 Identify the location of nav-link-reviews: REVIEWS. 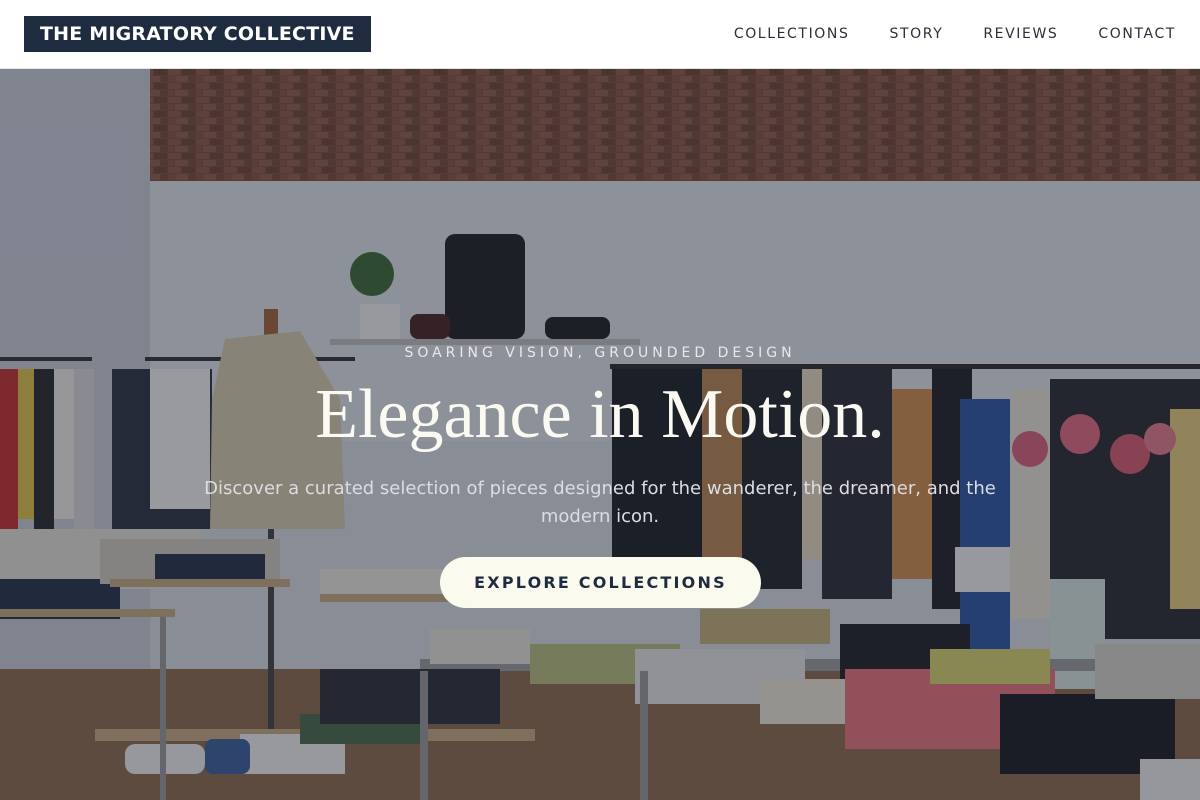
(1020, 34).